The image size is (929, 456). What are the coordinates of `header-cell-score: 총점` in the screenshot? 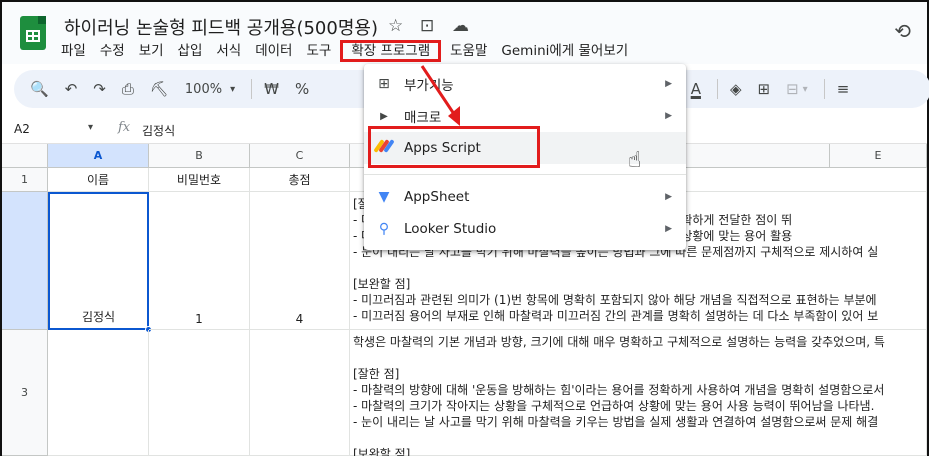 It's located at (300, 180).